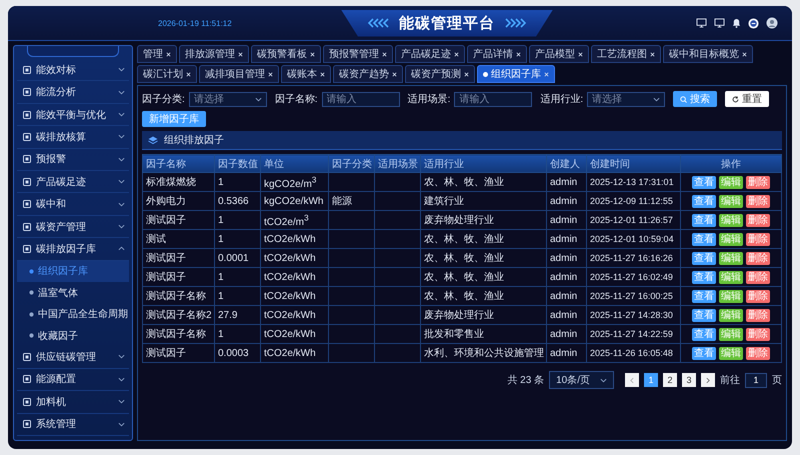 This screenshot has width=800, height=455. Describe the element at coordinates (626, 54) in the screenshot. I see `tab: 工艺流程图` at that location.